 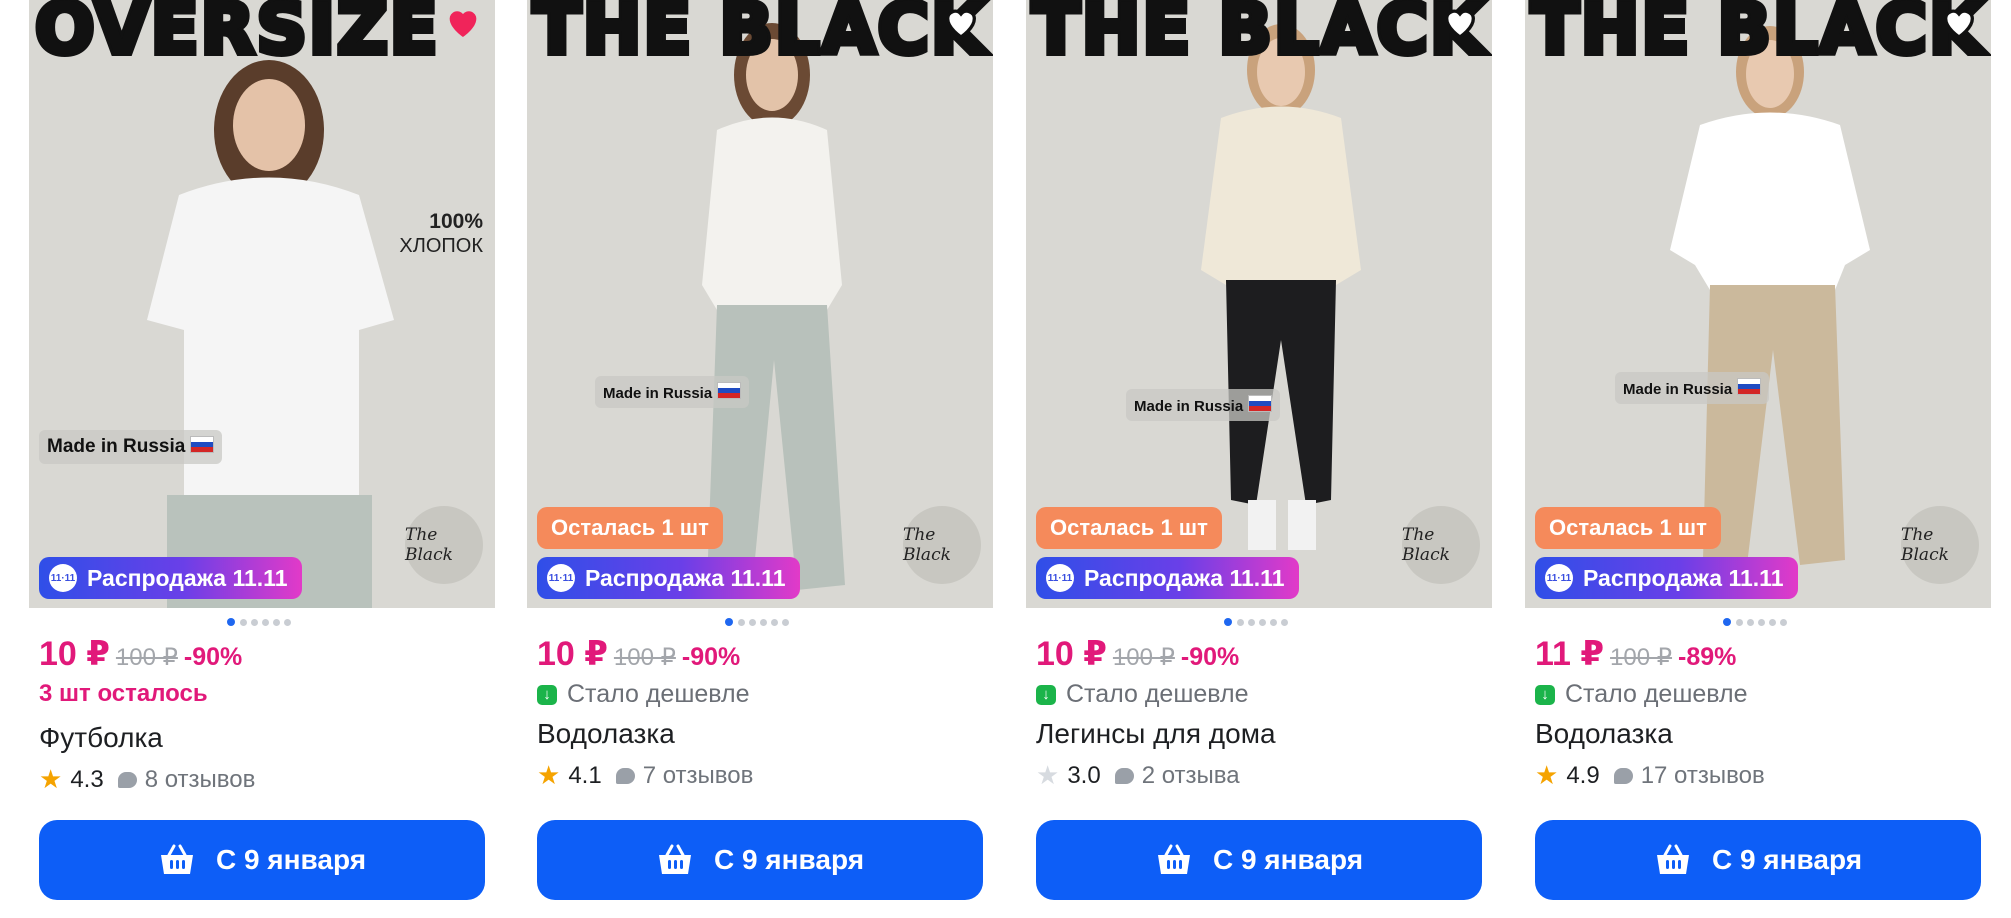 What do you see at coordinates (942, 545) in the screenshot?
I see `brand-logo: The Black` at bounding box center [942, 545].